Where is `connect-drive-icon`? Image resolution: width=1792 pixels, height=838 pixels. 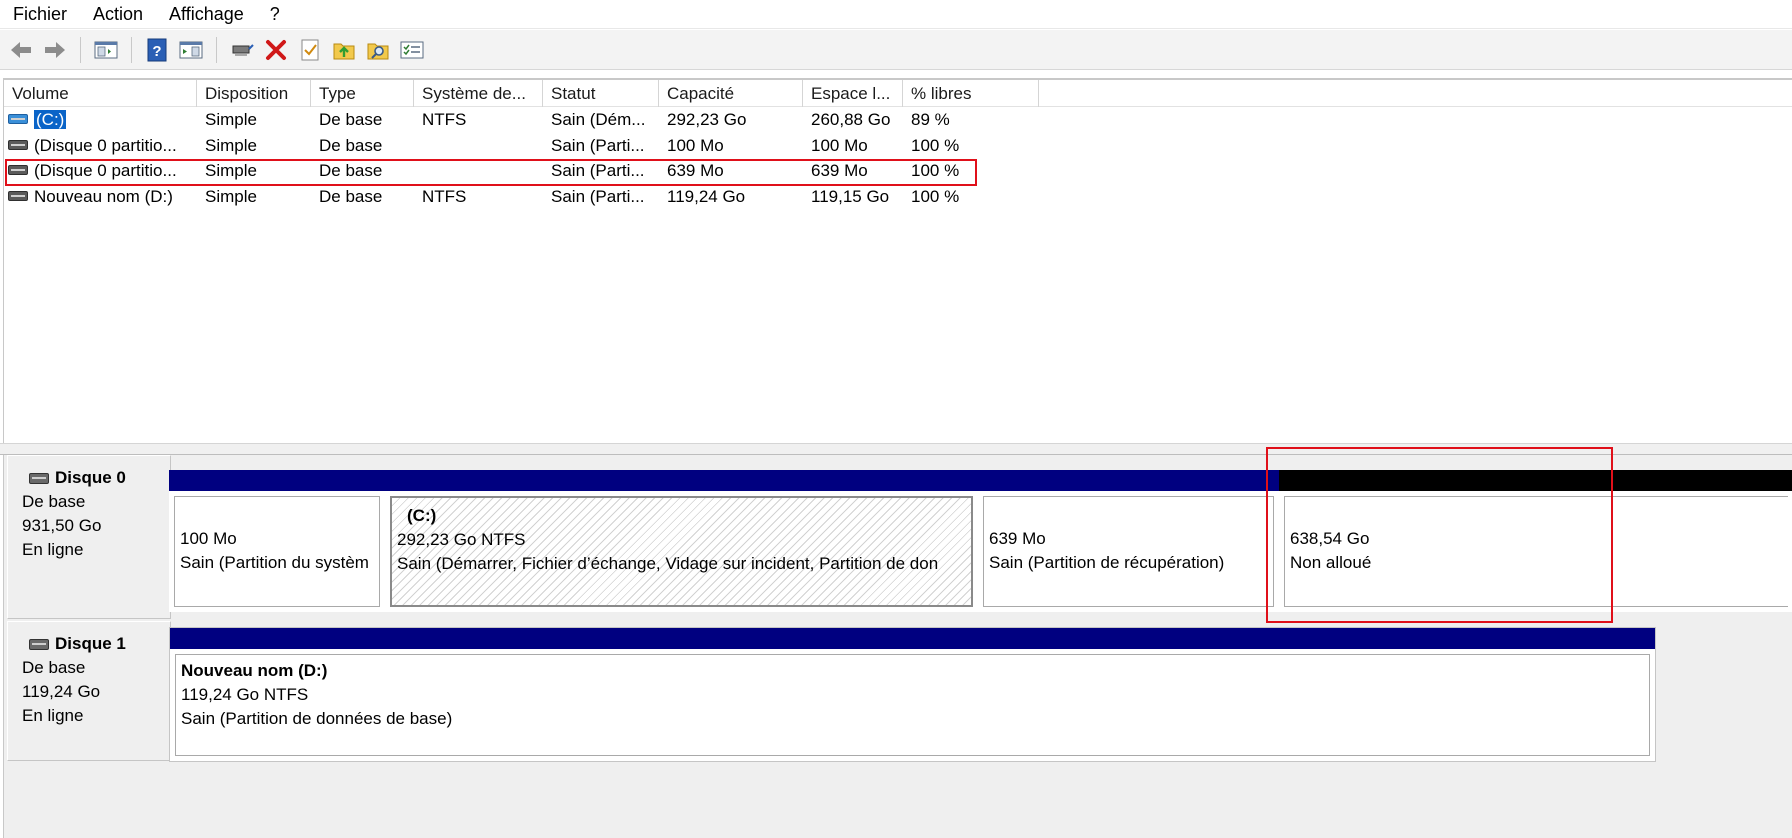
connect-drive-icon is located at coordinates (242, 50).